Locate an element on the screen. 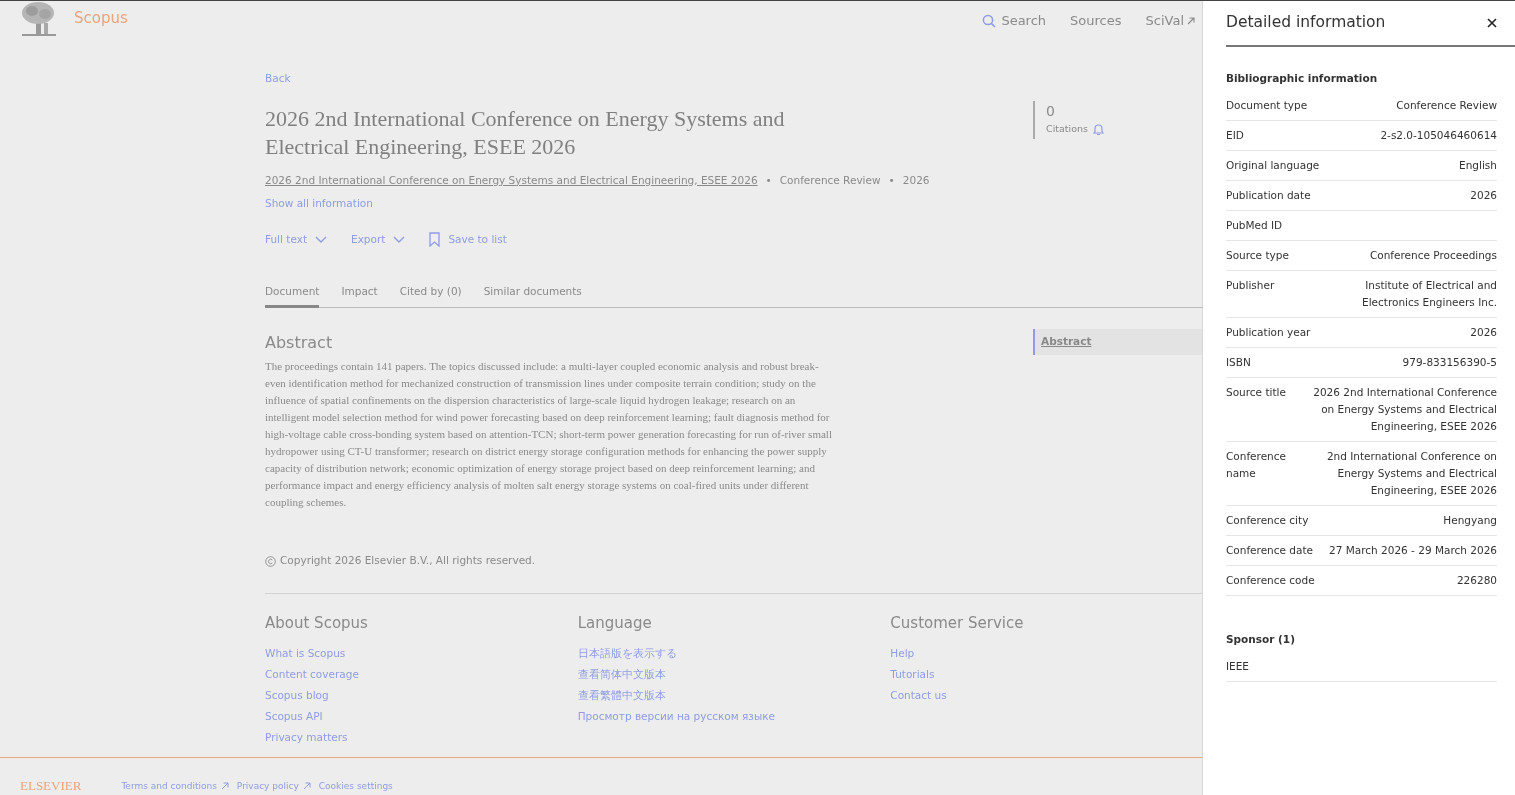 The image size is (1515, 795). field-value: English is located at coordinates (1478, 165).